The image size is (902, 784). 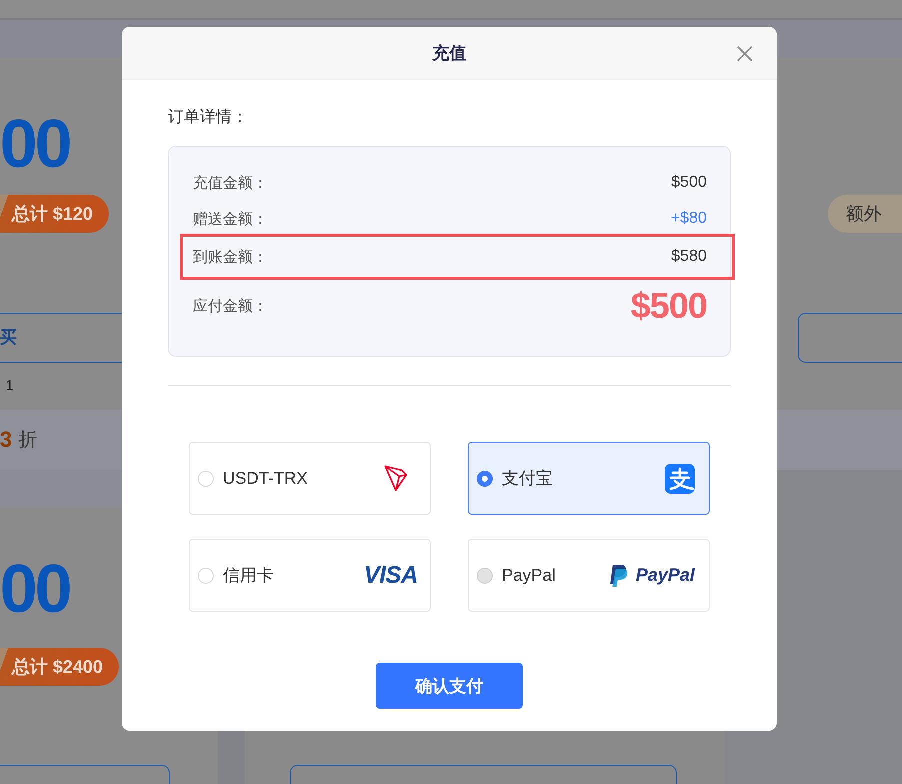 What do you see at coordinates (485, 478) in the screenshot?
I see `radio-icon` at bounding box center [485, 478].